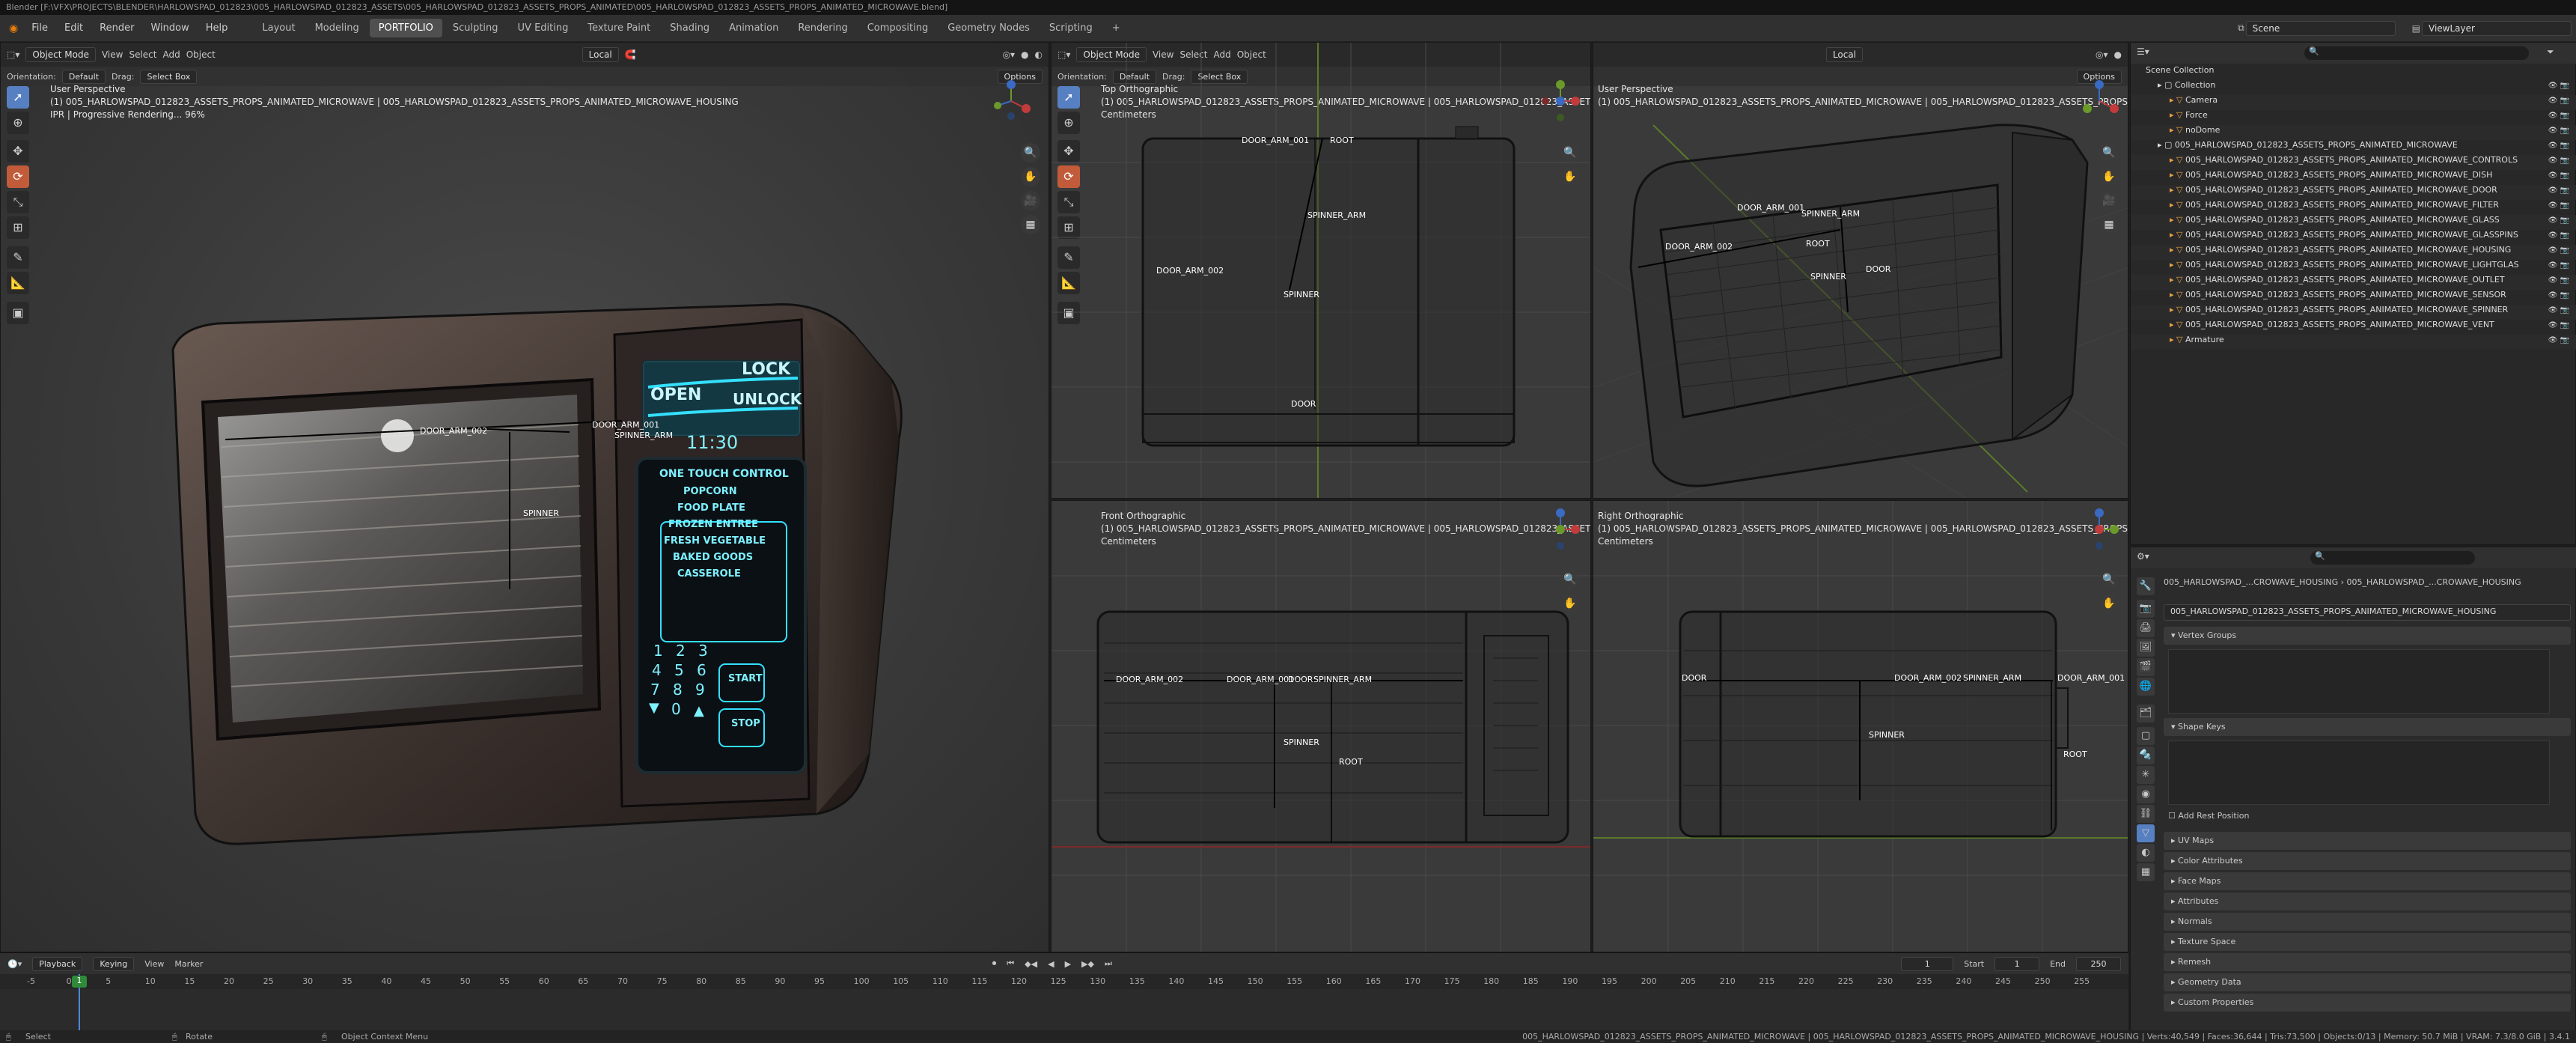  I want to click on object-menu: Object, so click(201, 54).